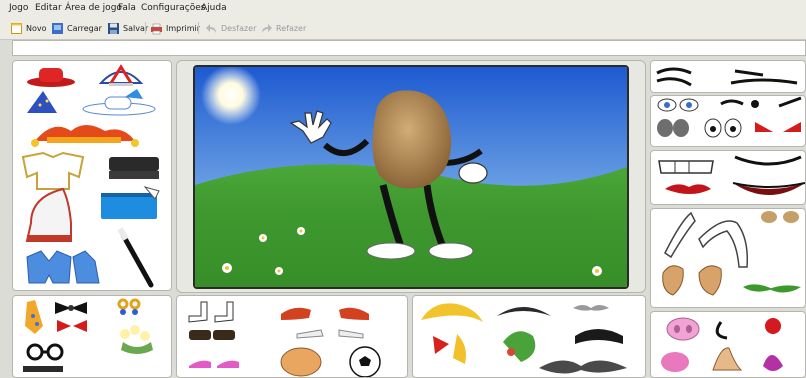 Image resolution: width=806 pixels, height=378 pixels. I want to click on shoes-palette, so click(292, 336).